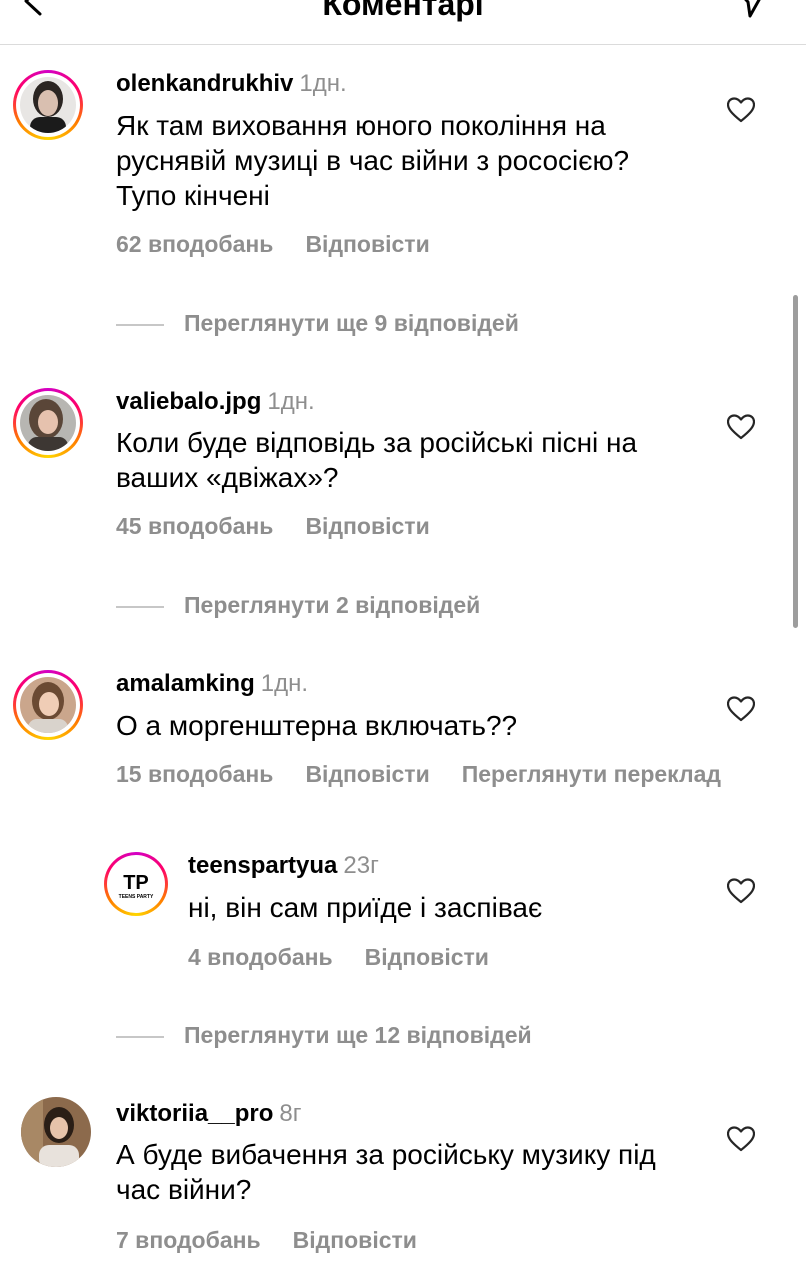 Image resolution: width=806 pixels, height=1280 pixels. I want to click on avatar: TP TEENS PARTY, so click(136, 884).